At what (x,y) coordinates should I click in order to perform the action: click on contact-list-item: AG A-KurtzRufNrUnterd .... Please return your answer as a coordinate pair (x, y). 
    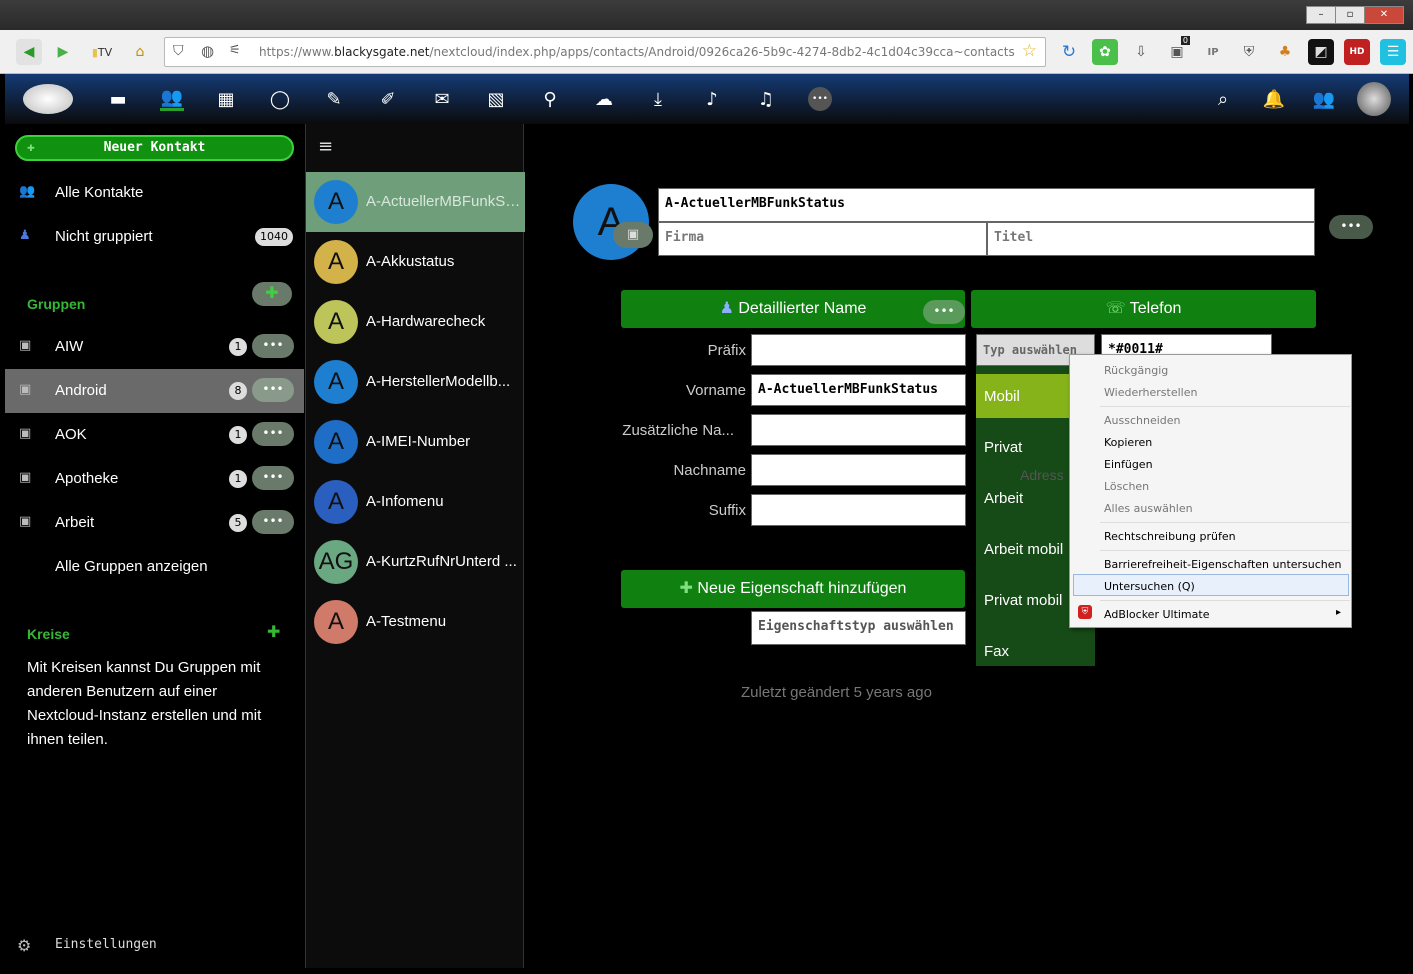
    Looking at the image, I should click on (415, 562).